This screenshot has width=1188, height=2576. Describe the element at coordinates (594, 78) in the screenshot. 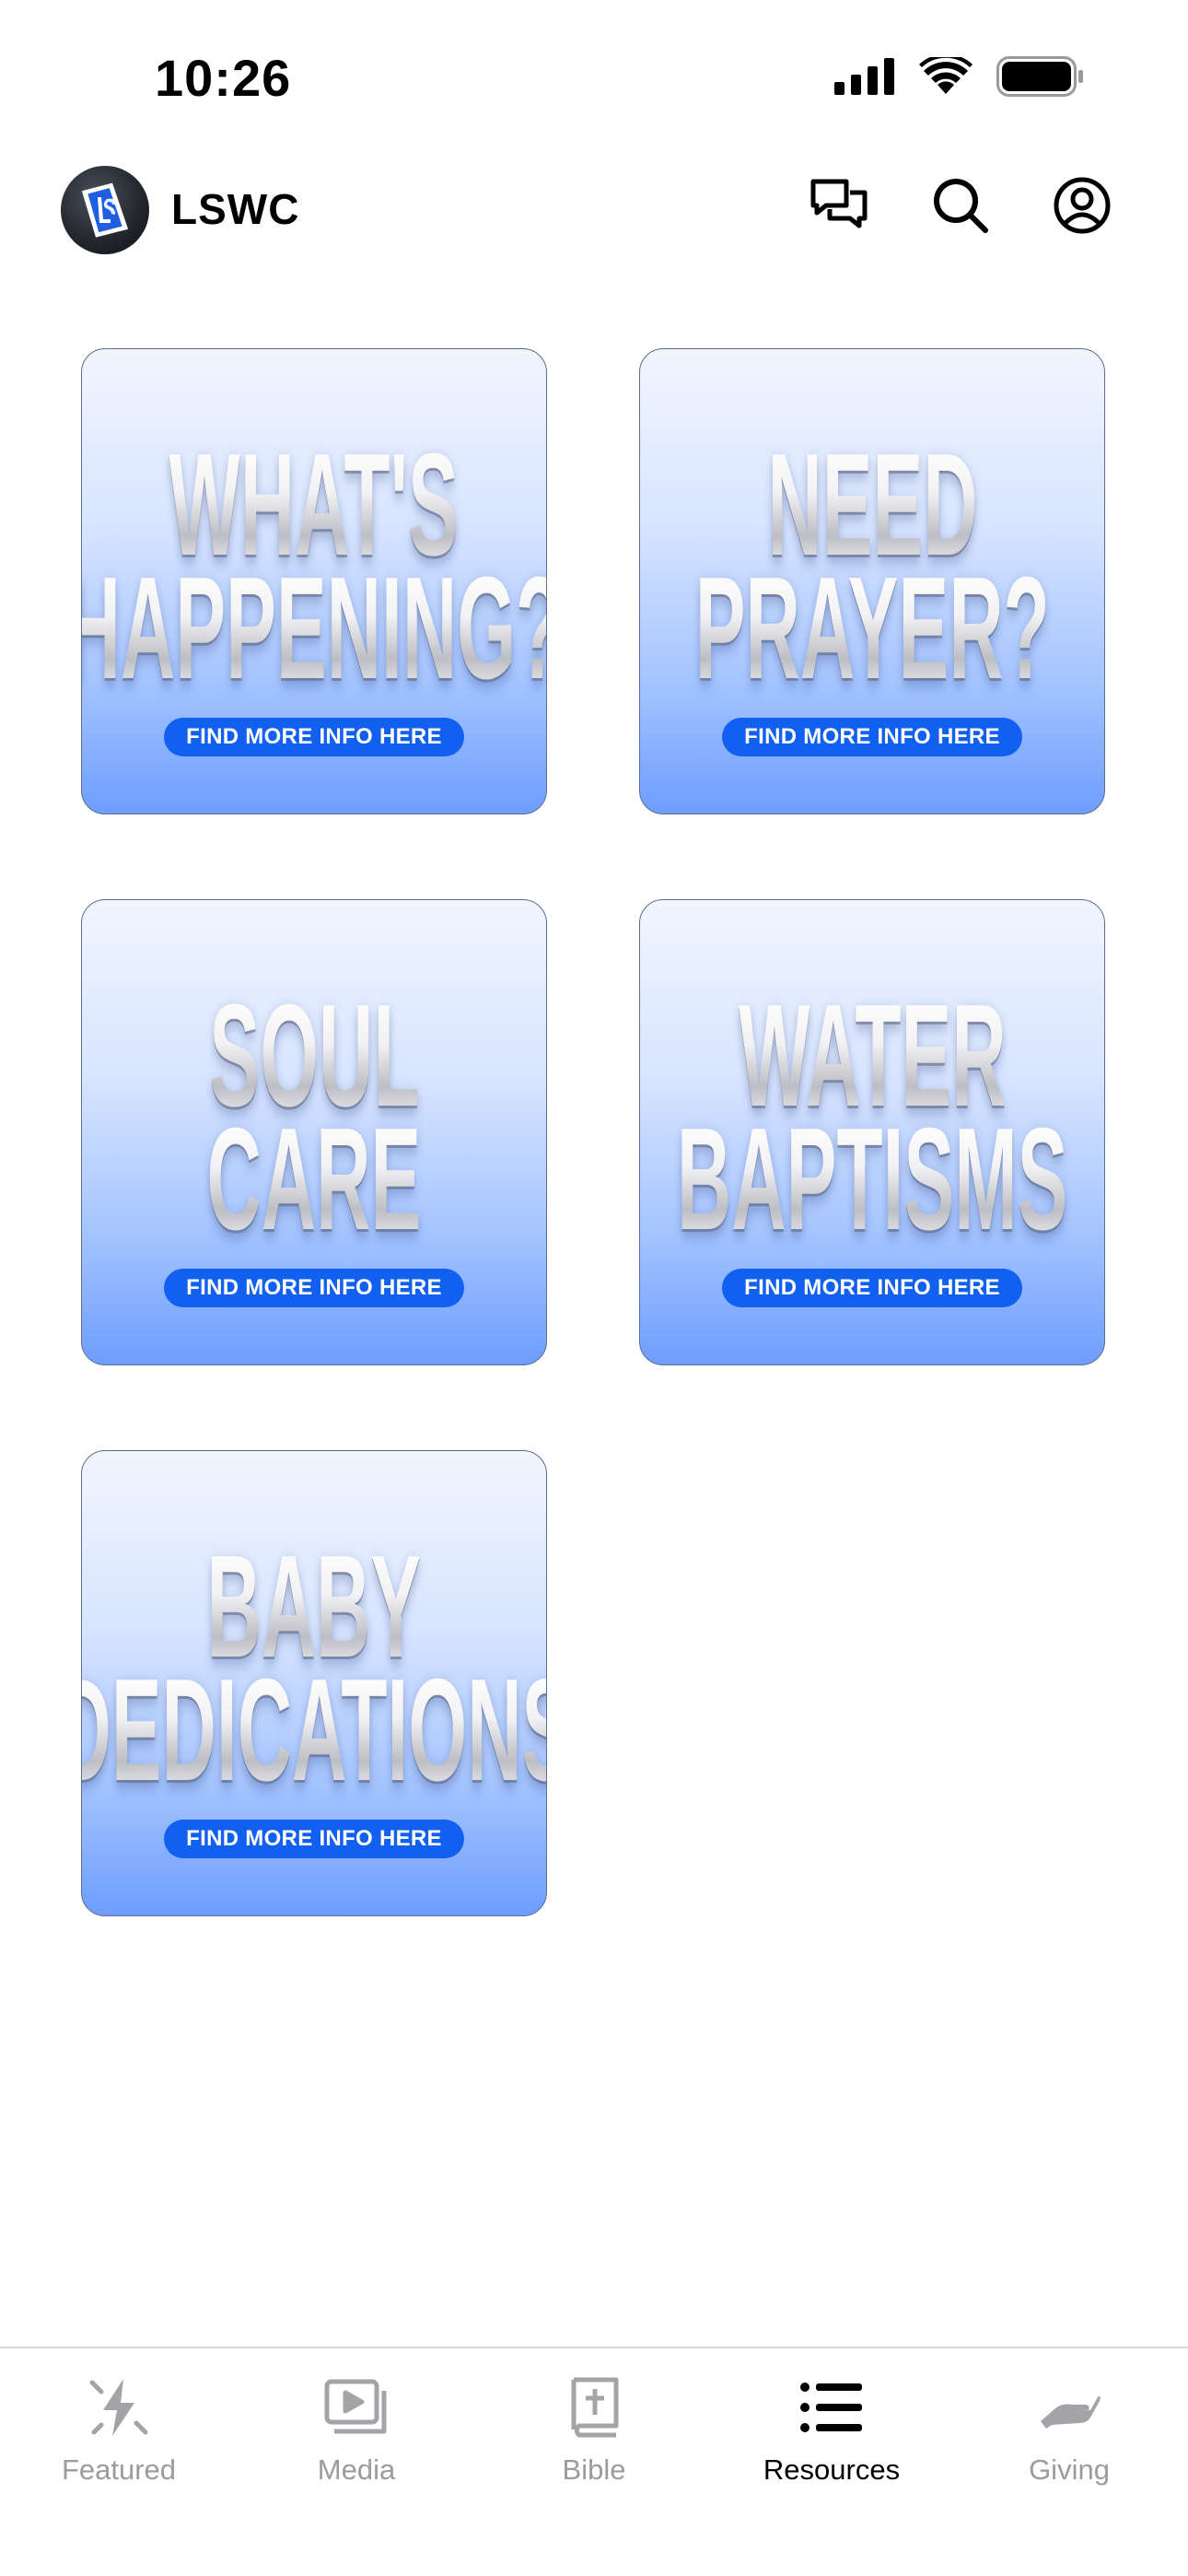

I see `status-bar: 10:26` at that location.